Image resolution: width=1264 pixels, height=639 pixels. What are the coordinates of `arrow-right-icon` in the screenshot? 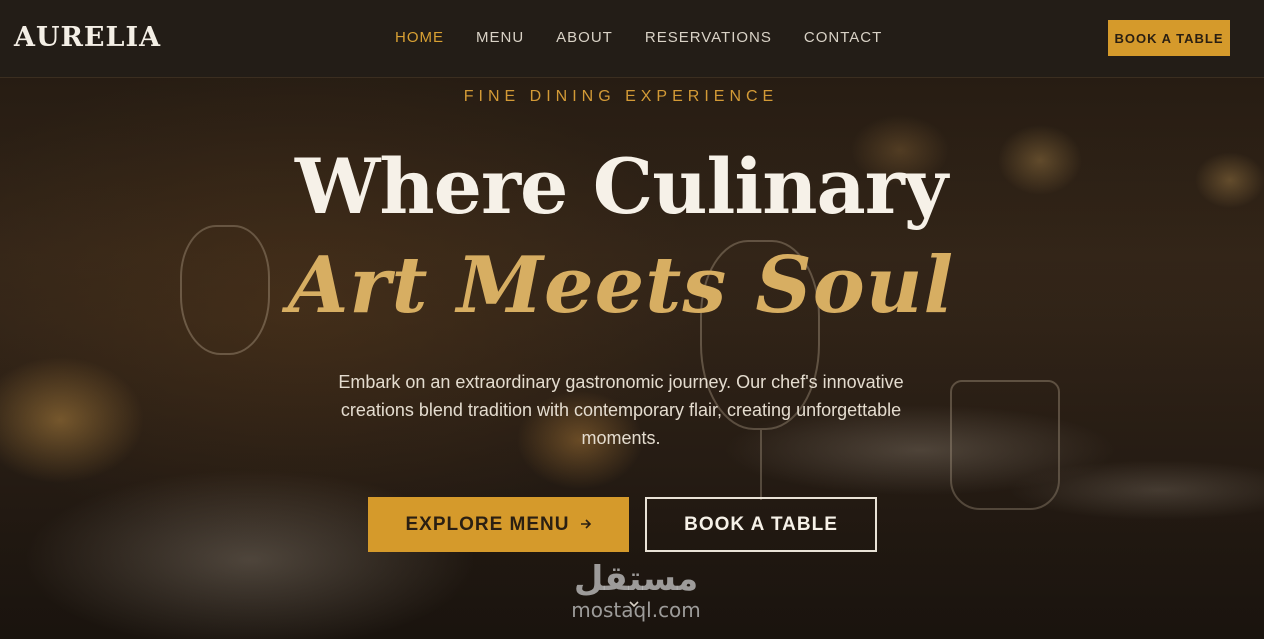 It's located at (586, 525).